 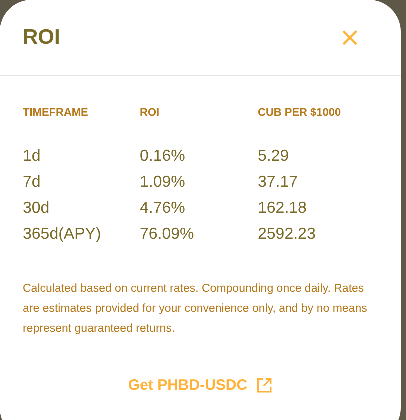 What do you see at coordinates (287, 234) in the screenshot?
I see `table-cell-text: 2592.23` at bounding box center [287, 234].